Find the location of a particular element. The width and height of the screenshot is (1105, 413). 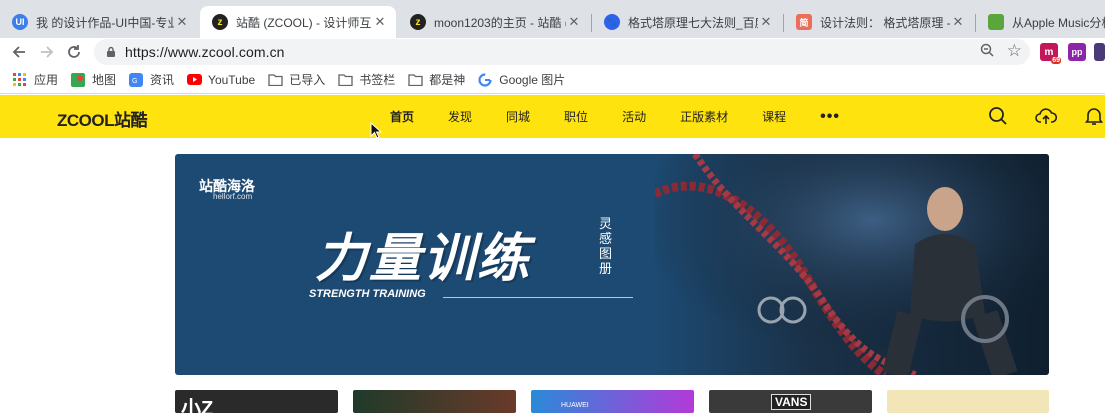

work-card-label: VANS is located at coordinates (791, 402).